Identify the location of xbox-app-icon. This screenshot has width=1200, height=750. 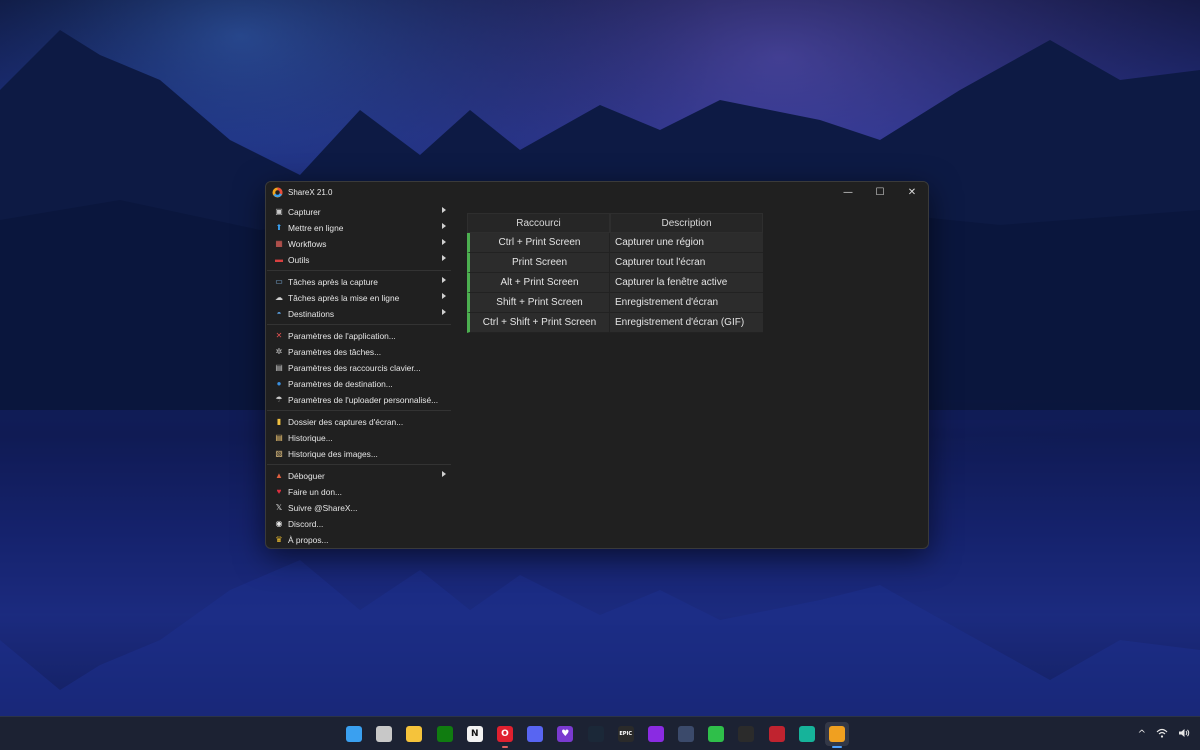
(445, 734).